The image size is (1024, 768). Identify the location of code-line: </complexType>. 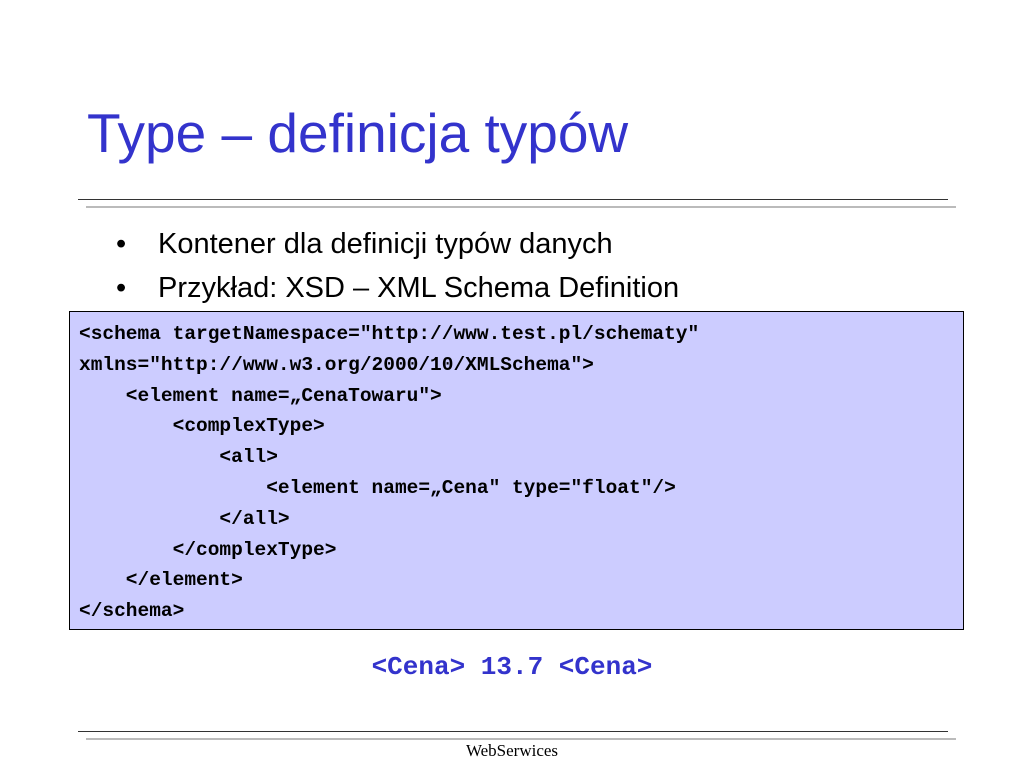
(208, 549).